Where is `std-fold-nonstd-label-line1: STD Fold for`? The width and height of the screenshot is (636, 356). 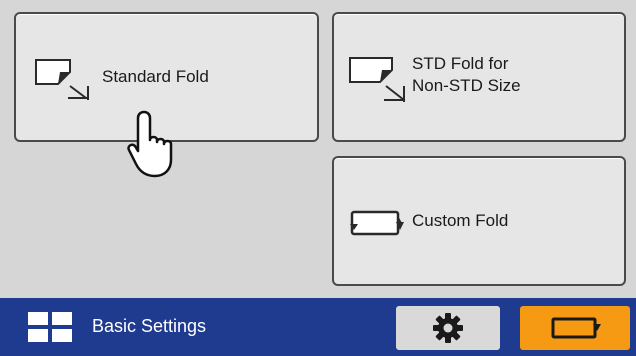 std-fold-nonstd-label-line1: STD Fold for is located at coordinates (460, 63).